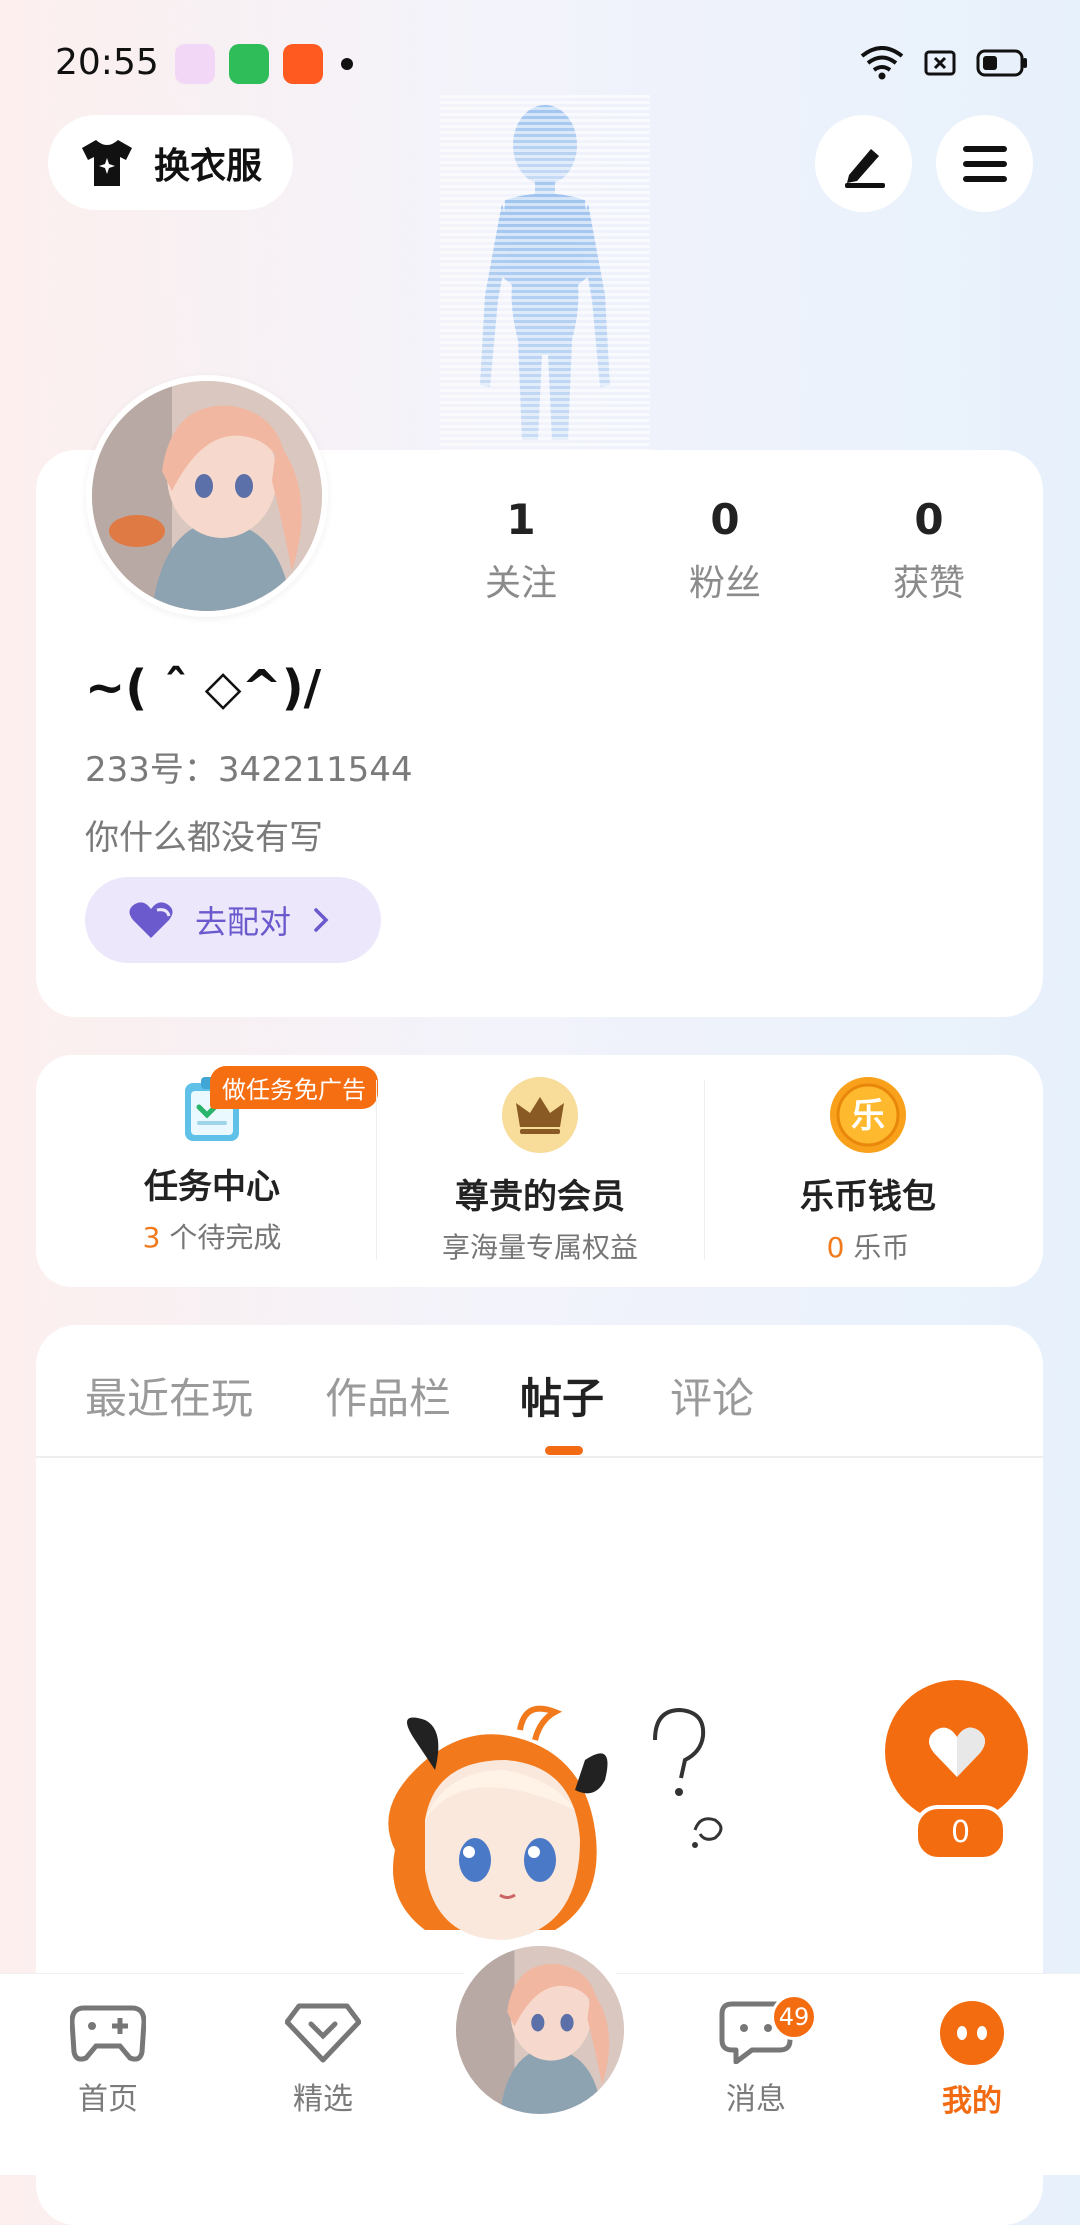  Describe the element at coordinates (794, 2017) in the screenshot. I see `message-badge: 49` at that location.